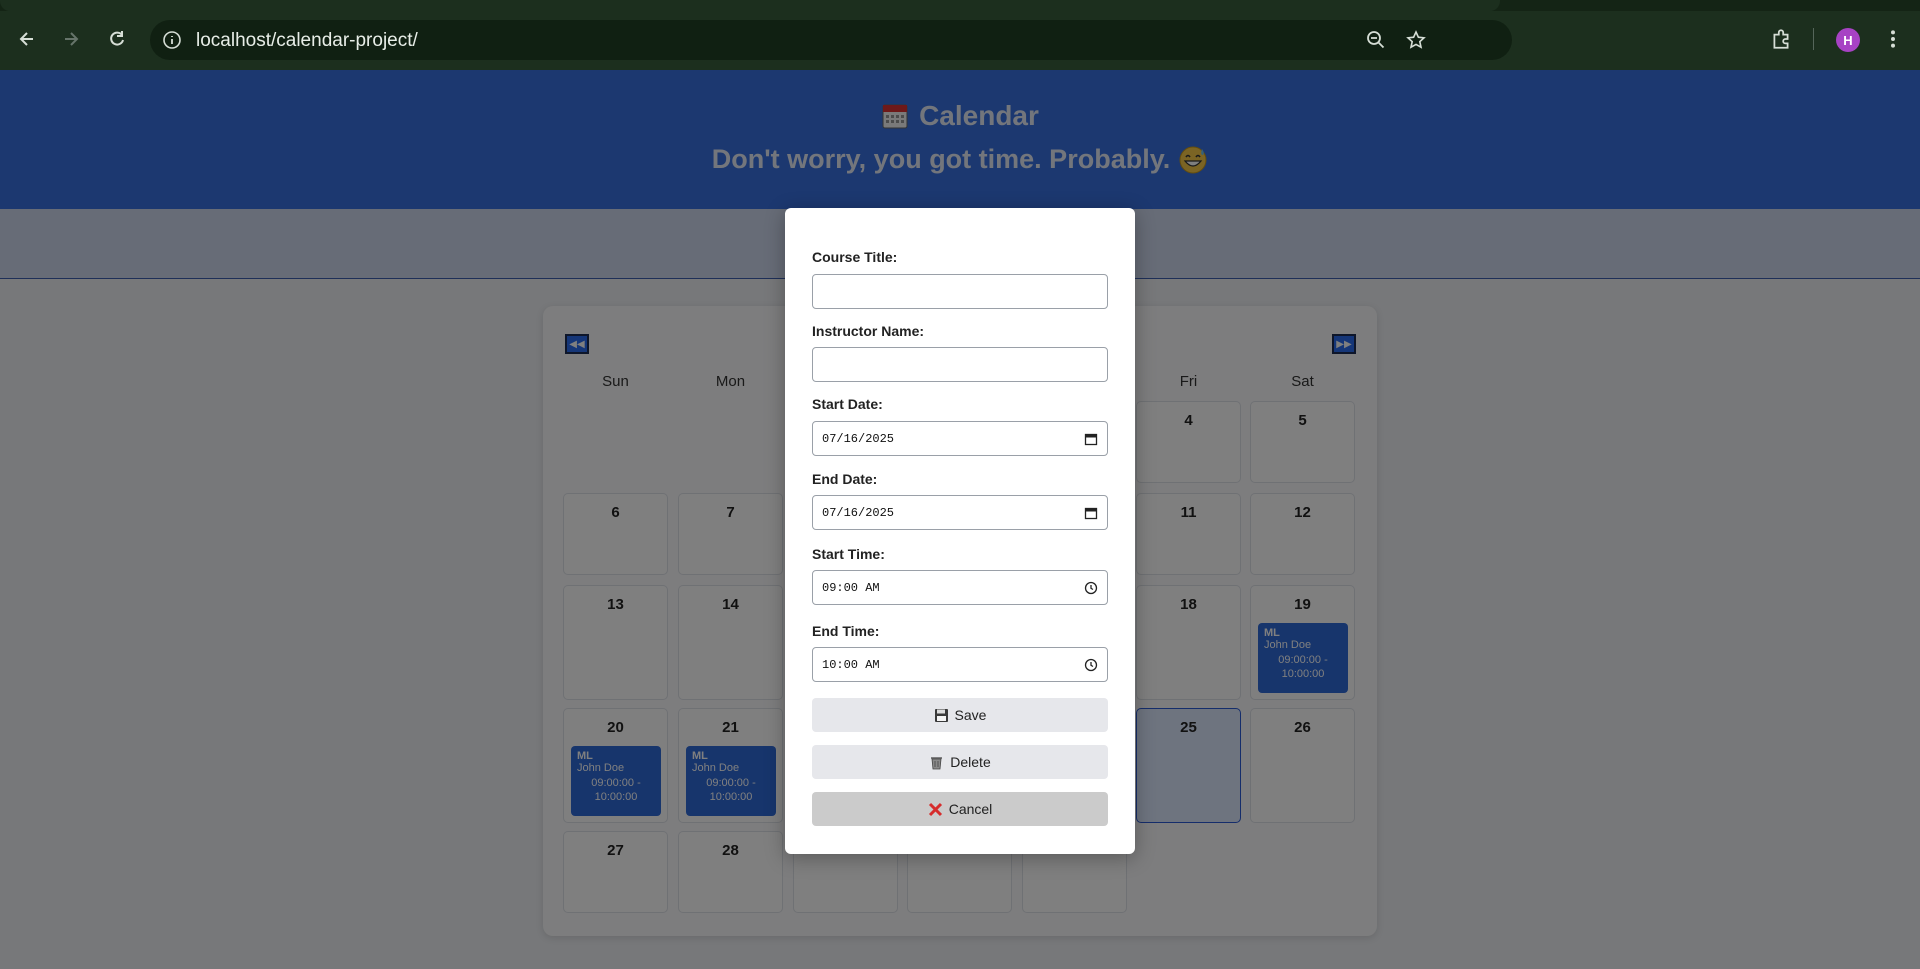  What do you see at coordinates (855, 257) in the screenshot?
I see `course-title-label: Course Title:` at bounding box center [855, 257].